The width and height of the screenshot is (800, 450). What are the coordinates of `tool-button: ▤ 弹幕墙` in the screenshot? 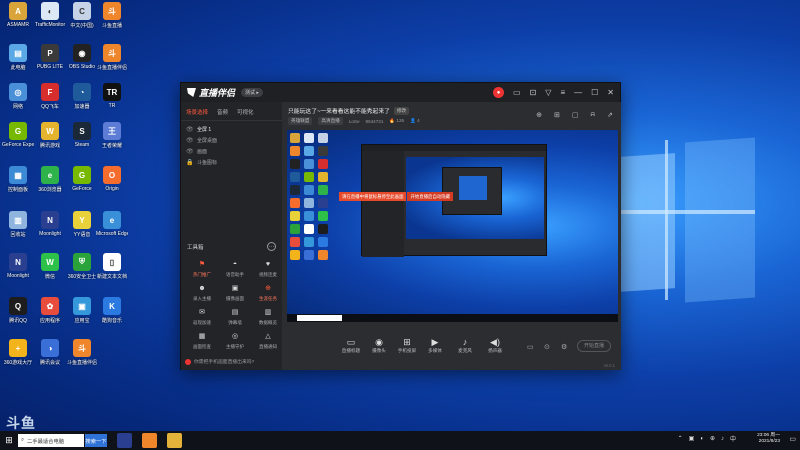 It's located at (235, 316).